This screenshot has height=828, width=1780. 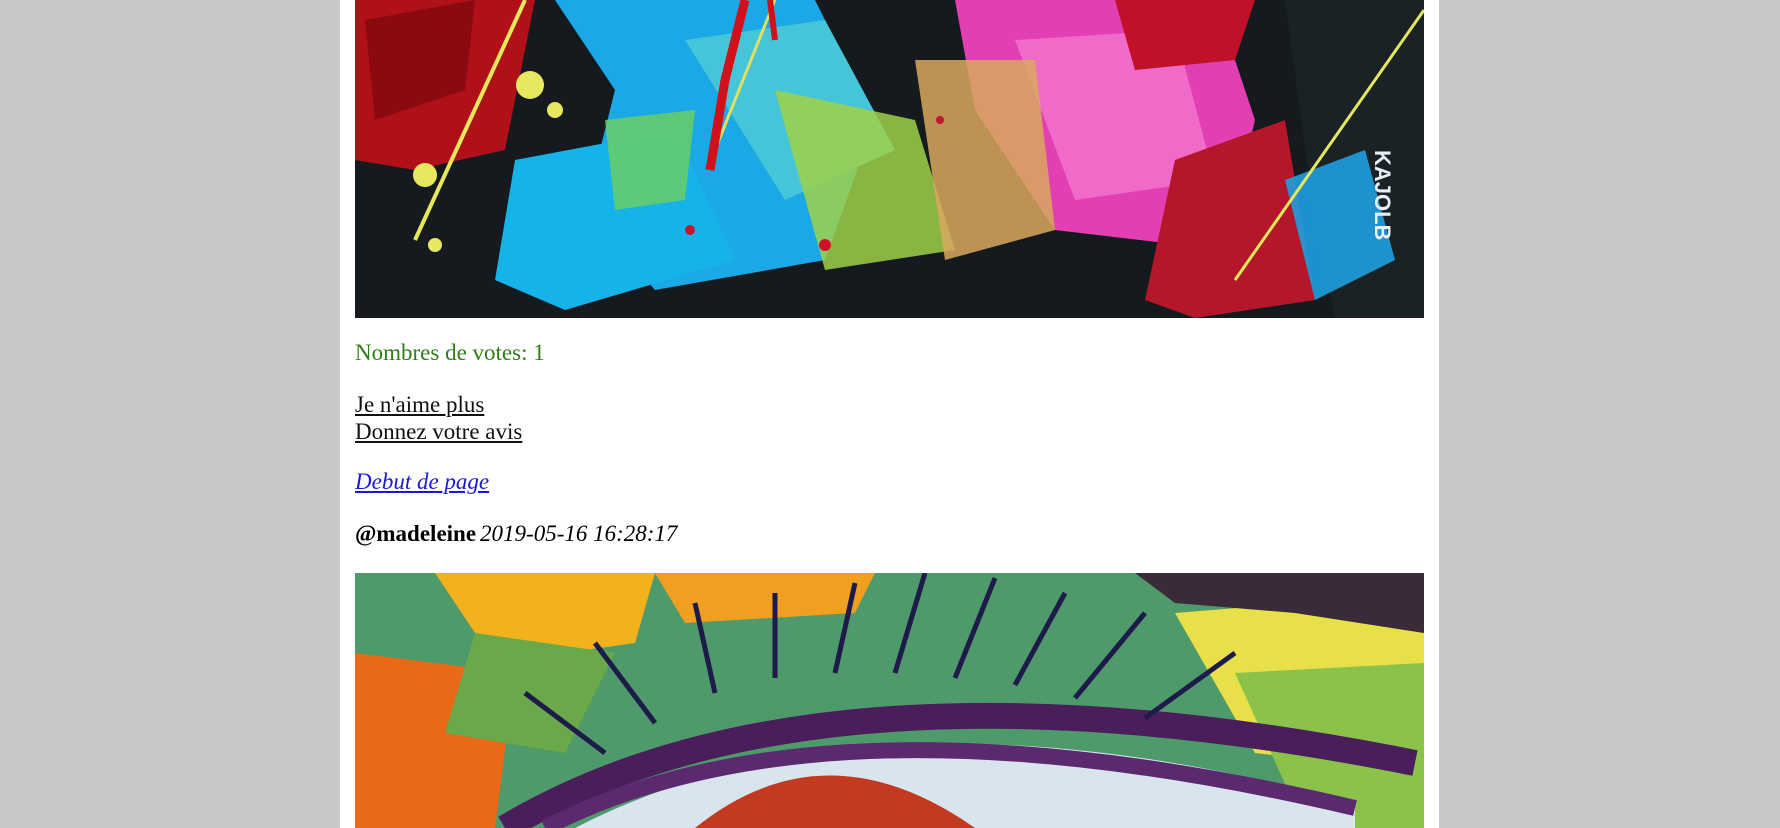 What do you see at coordinates (419, 405) in the screenshot?
I see `unlike-link: Je n'aime plus` at bounding box center [419, 405].